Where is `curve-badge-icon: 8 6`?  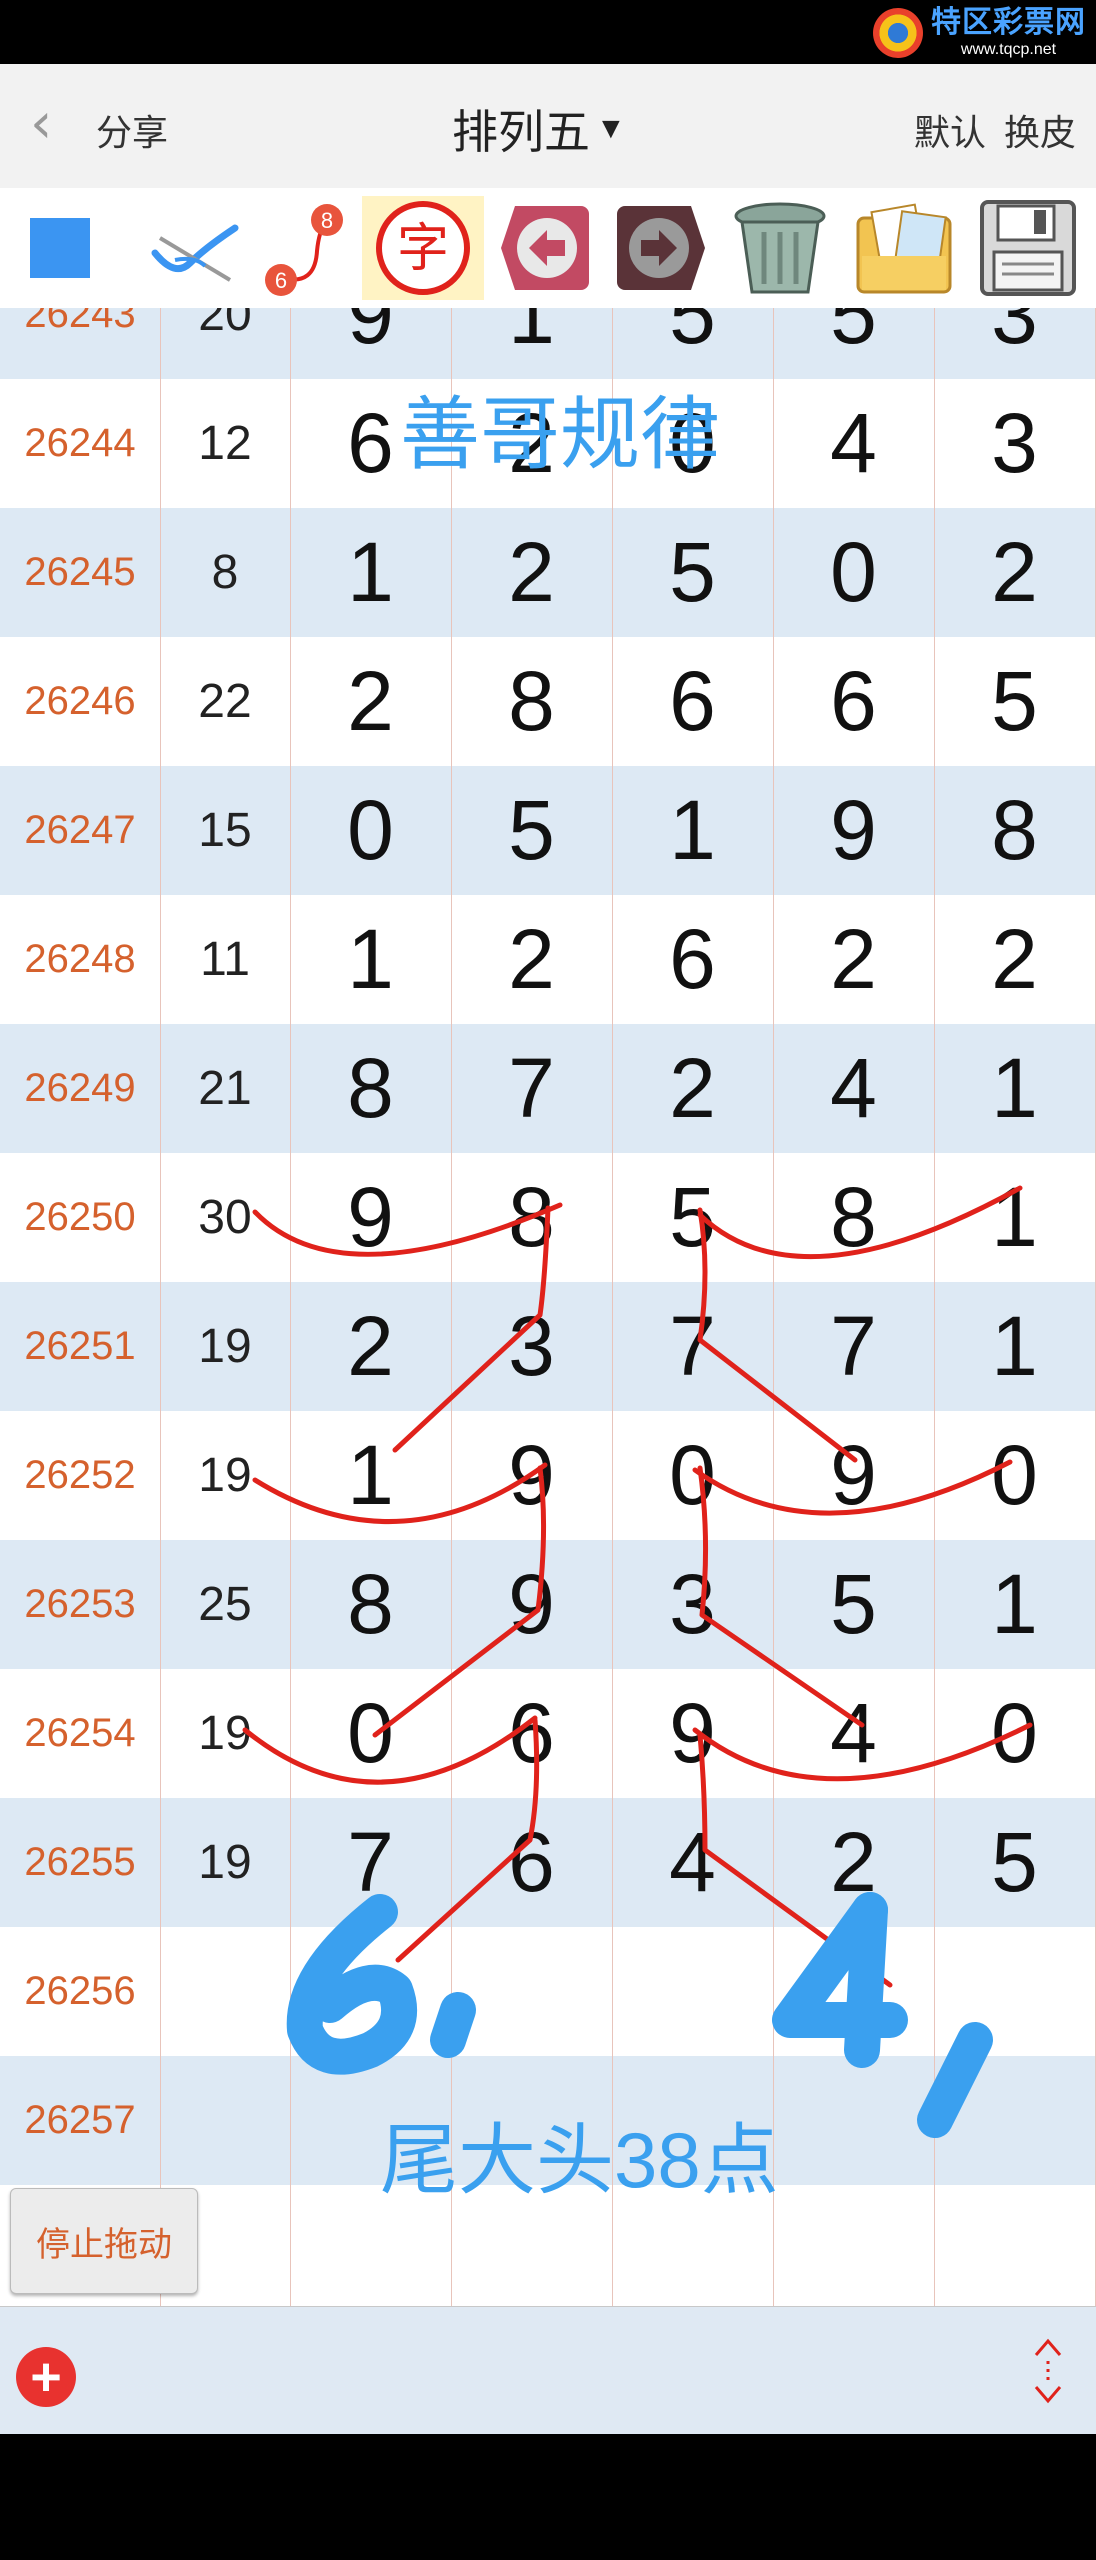 curve-badge-icon: 8 6 is located at coordinates (304, 250).